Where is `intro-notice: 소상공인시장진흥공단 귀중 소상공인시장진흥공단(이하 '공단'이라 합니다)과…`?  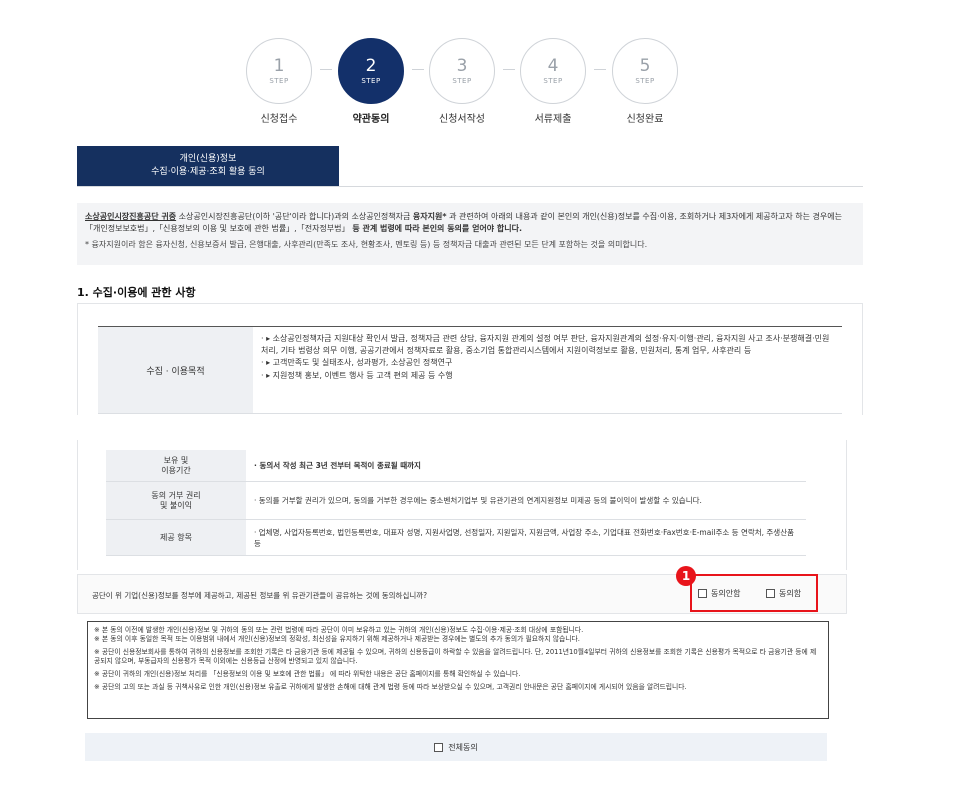 intro-notice: 소상공인시장진흥공단 귀중 소상공인시장진흥공단(이하 '공단'이라 합니다)과… is located at coordinates (470, 234).